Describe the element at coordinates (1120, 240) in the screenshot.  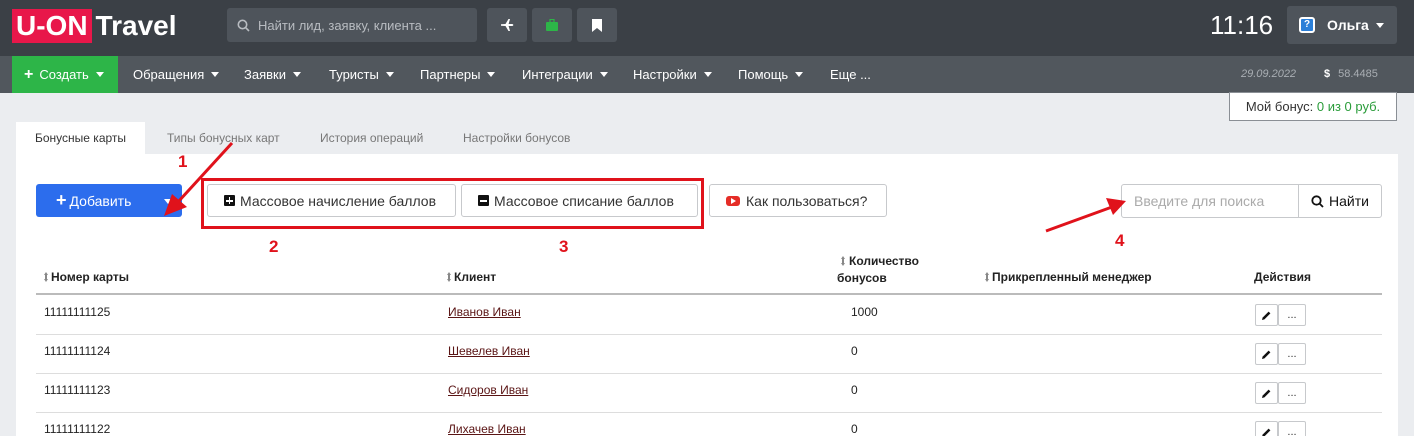
I see `annotation-number-4: 4` at that location.